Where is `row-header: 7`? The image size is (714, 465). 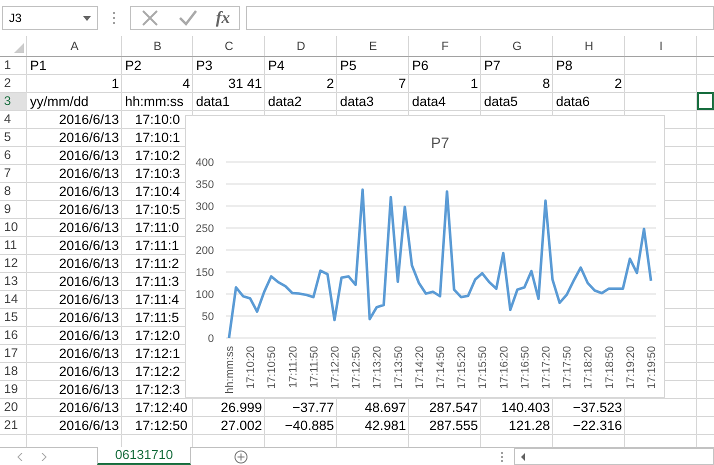 row-header: 7 is located at coordinates (13, 173).